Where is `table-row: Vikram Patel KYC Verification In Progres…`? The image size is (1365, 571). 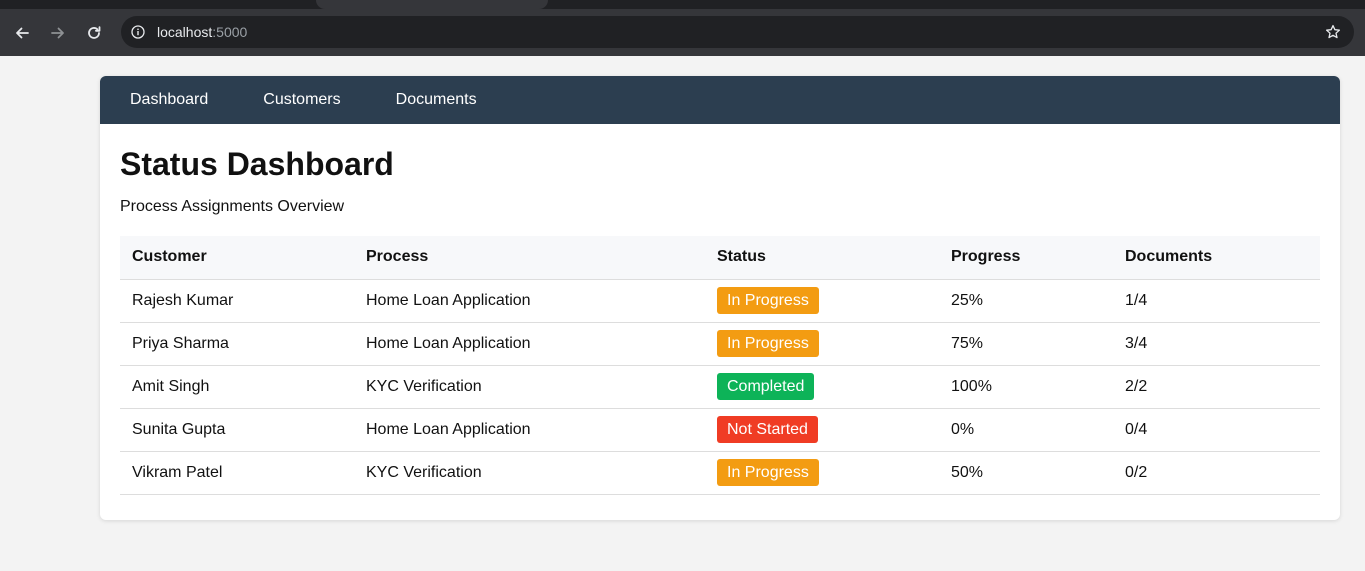 table-row: Vikram Patel KYC Verification In Progres… is located at coordinates (720, 473).